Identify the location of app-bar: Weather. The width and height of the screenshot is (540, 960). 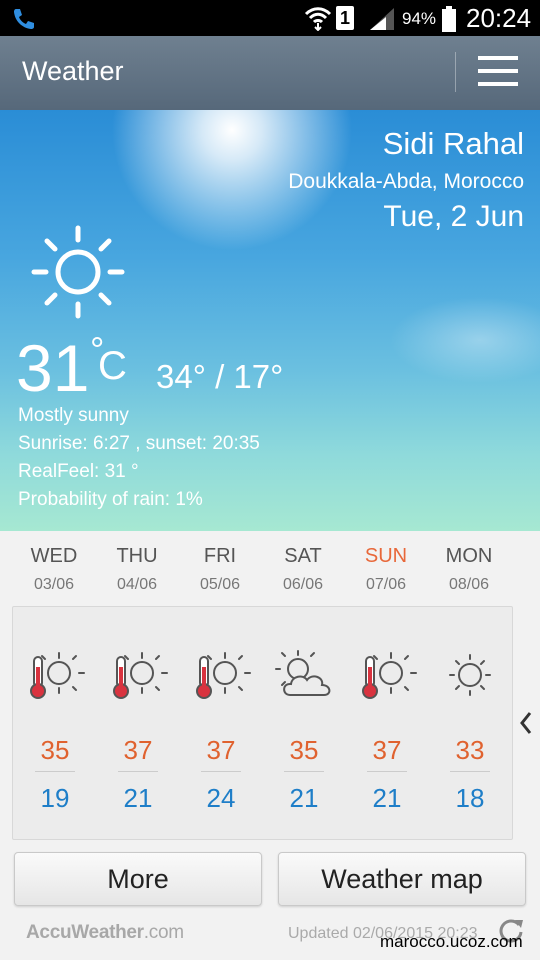
(270, 73).